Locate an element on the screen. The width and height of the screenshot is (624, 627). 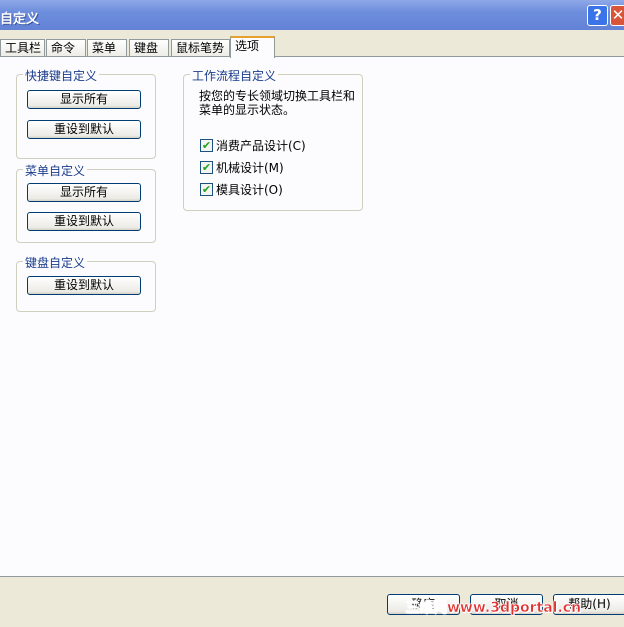
mechanical-design-checkbox: ✔ 机械设计(M) is located at coordinates (242, 167).